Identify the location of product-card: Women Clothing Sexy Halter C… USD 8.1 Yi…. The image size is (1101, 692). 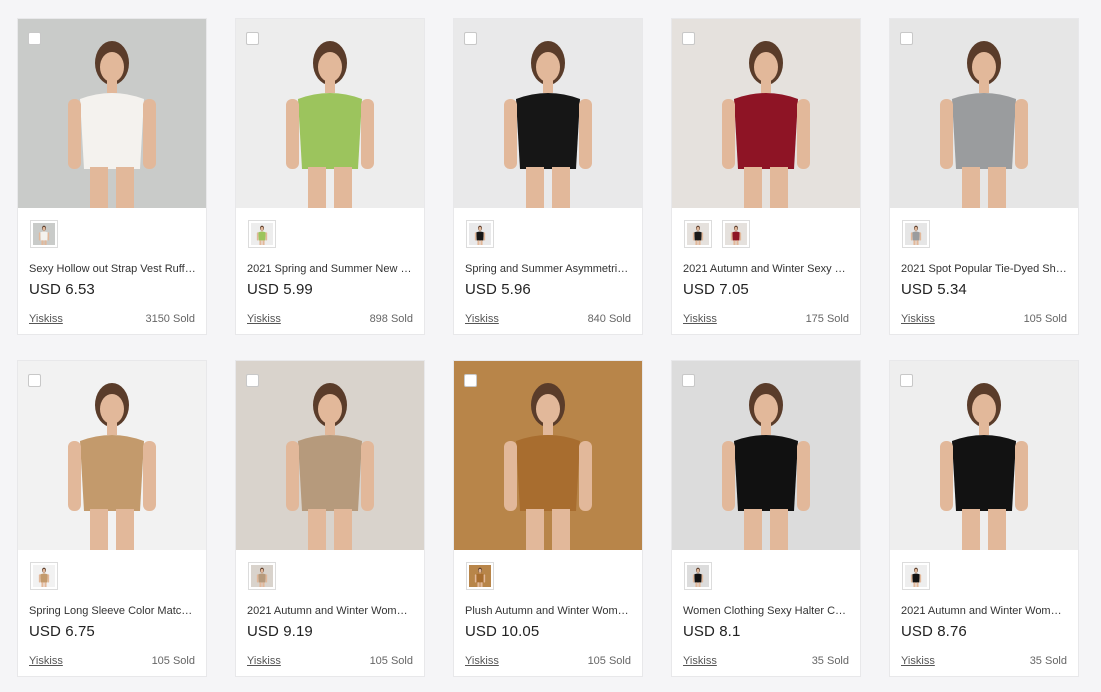
(766, 518).